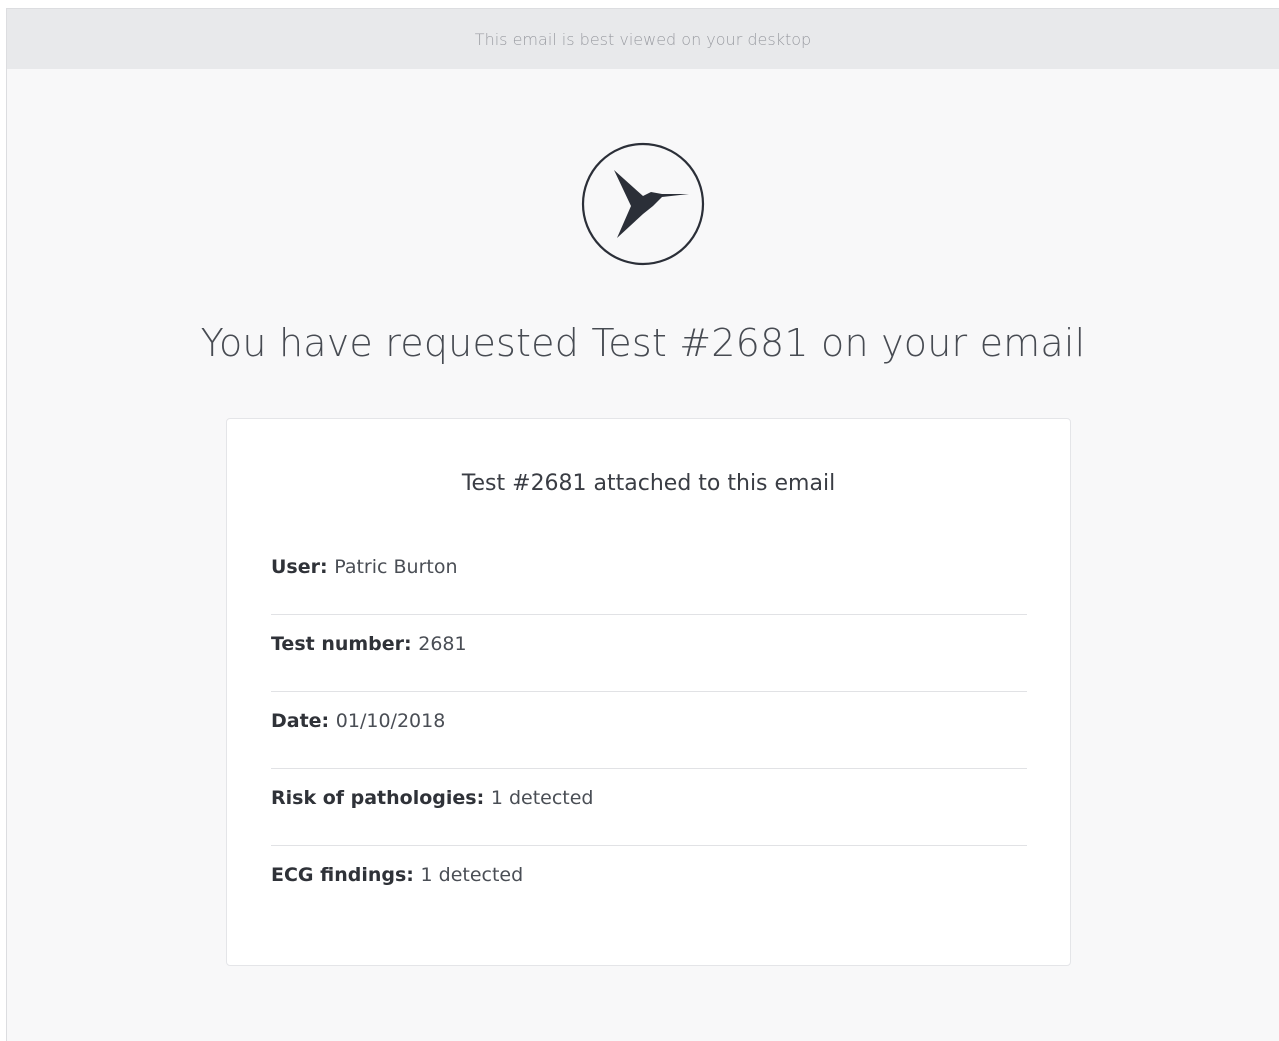  Describe the element at coordinates (346, 875) in the screenshot. I see `detail-label: ECG findings:` at that location.